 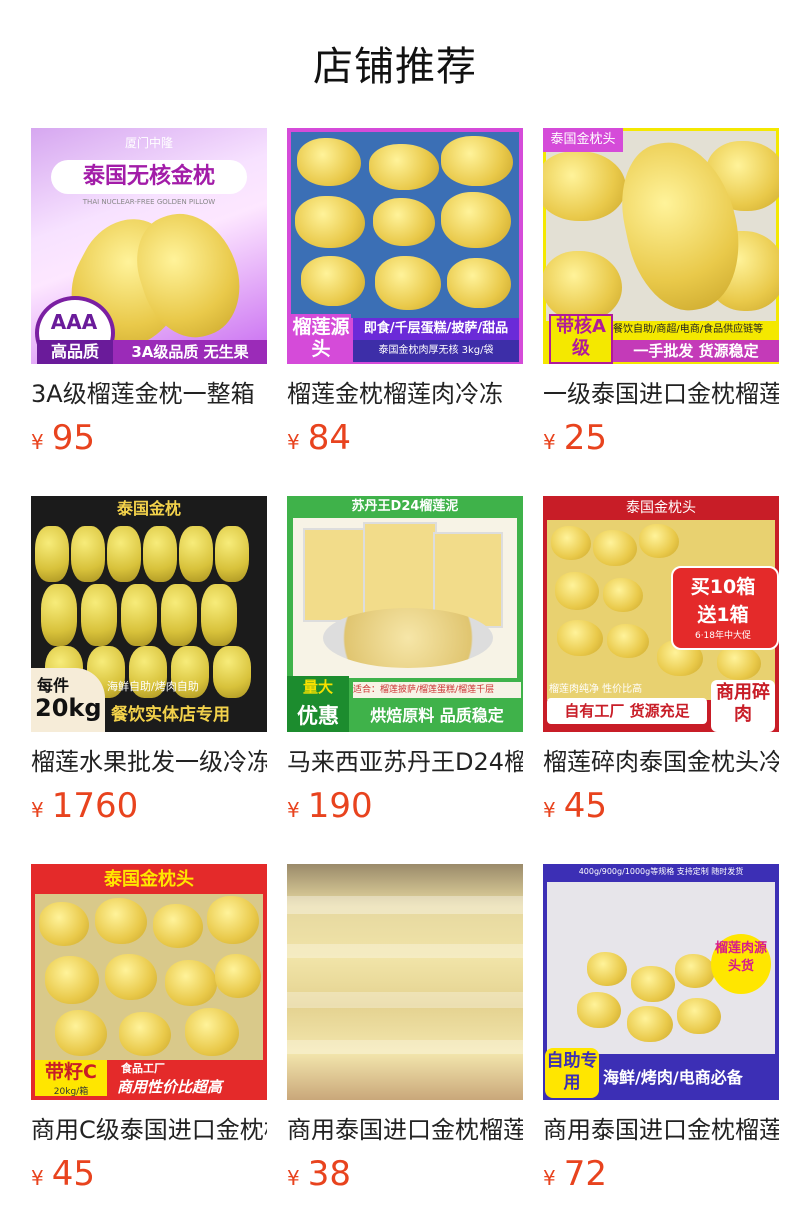 What do you see at coordinates (723, 615) in the screenshot?
I see `promo-line-2: 送1箱` at bounding box center [723, 615].